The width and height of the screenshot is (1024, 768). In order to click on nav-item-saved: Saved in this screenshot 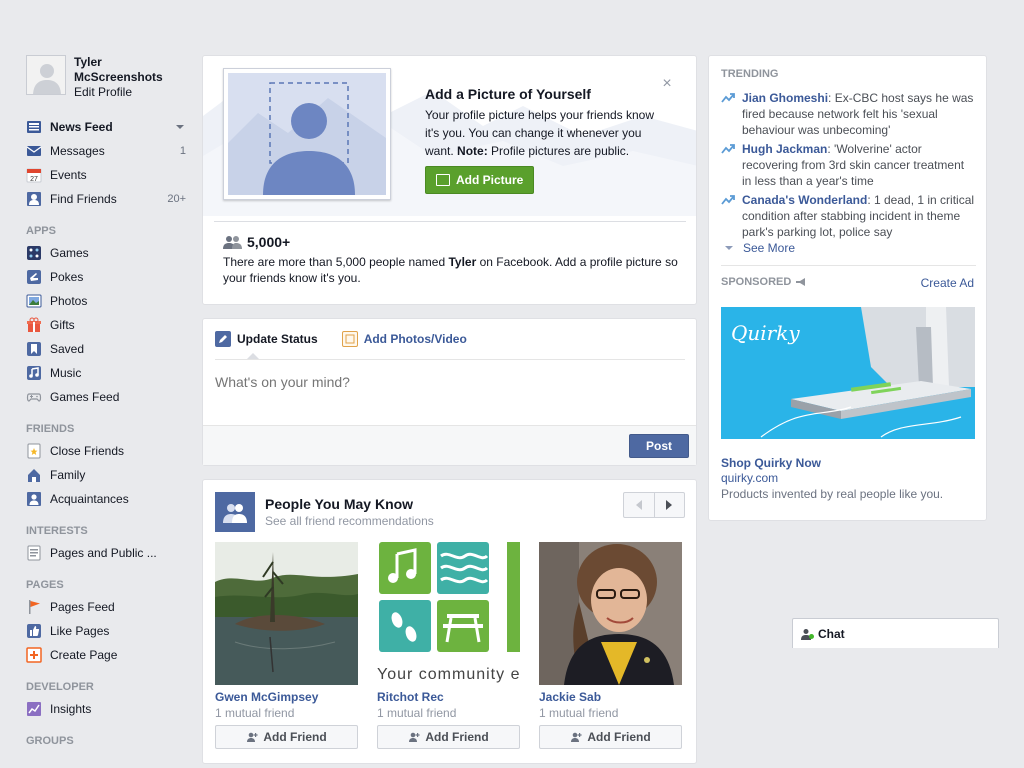, I will do `click(106, 349)`.